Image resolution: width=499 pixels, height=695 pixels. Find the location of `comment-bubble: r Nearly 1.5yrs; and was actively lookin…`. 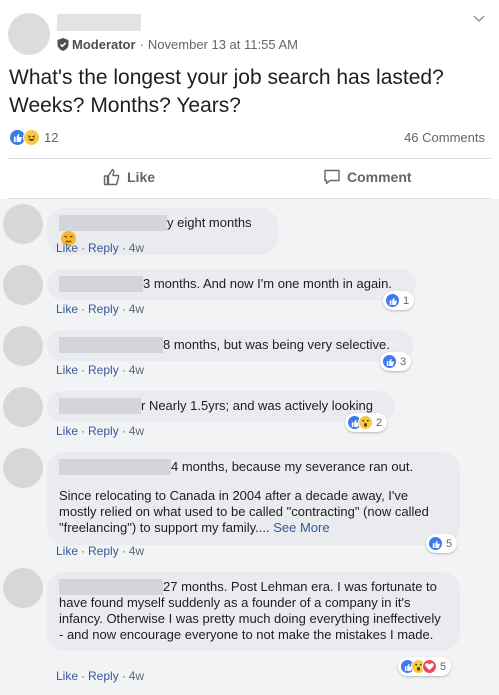

comment-bubble: r Nearly 1.5yrs; and was actively lookin… is located at coordinates (221, 406).